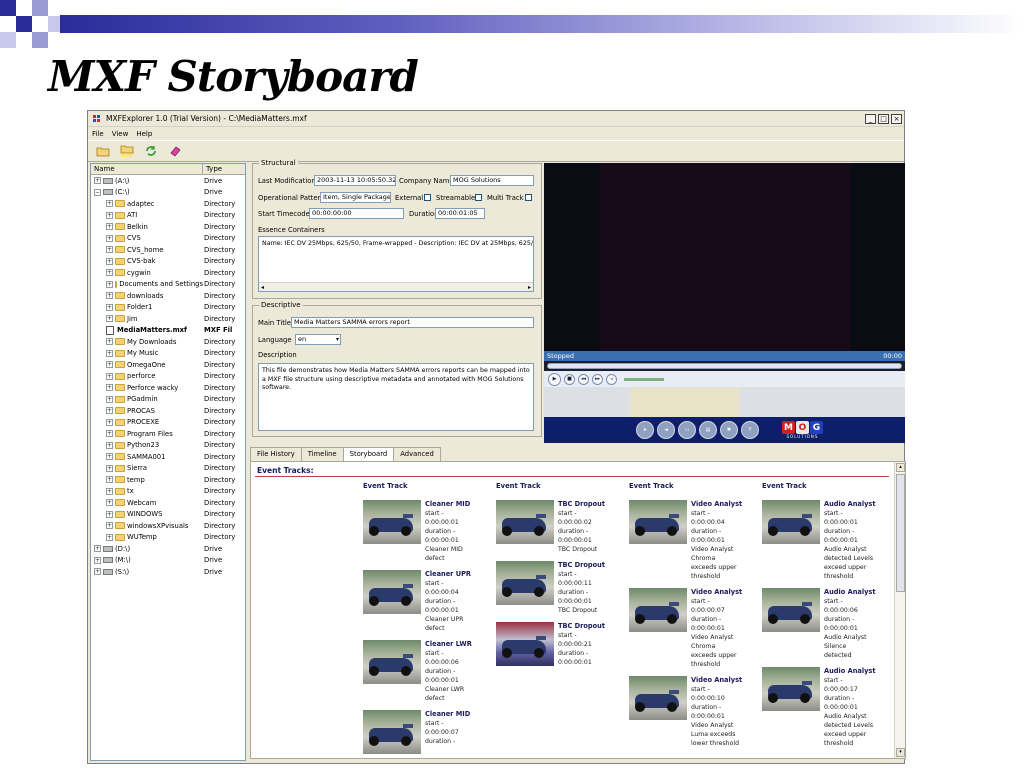  Describe the element at coordinates (724, 257) in the screenshot. I see `video-screen` at that location.